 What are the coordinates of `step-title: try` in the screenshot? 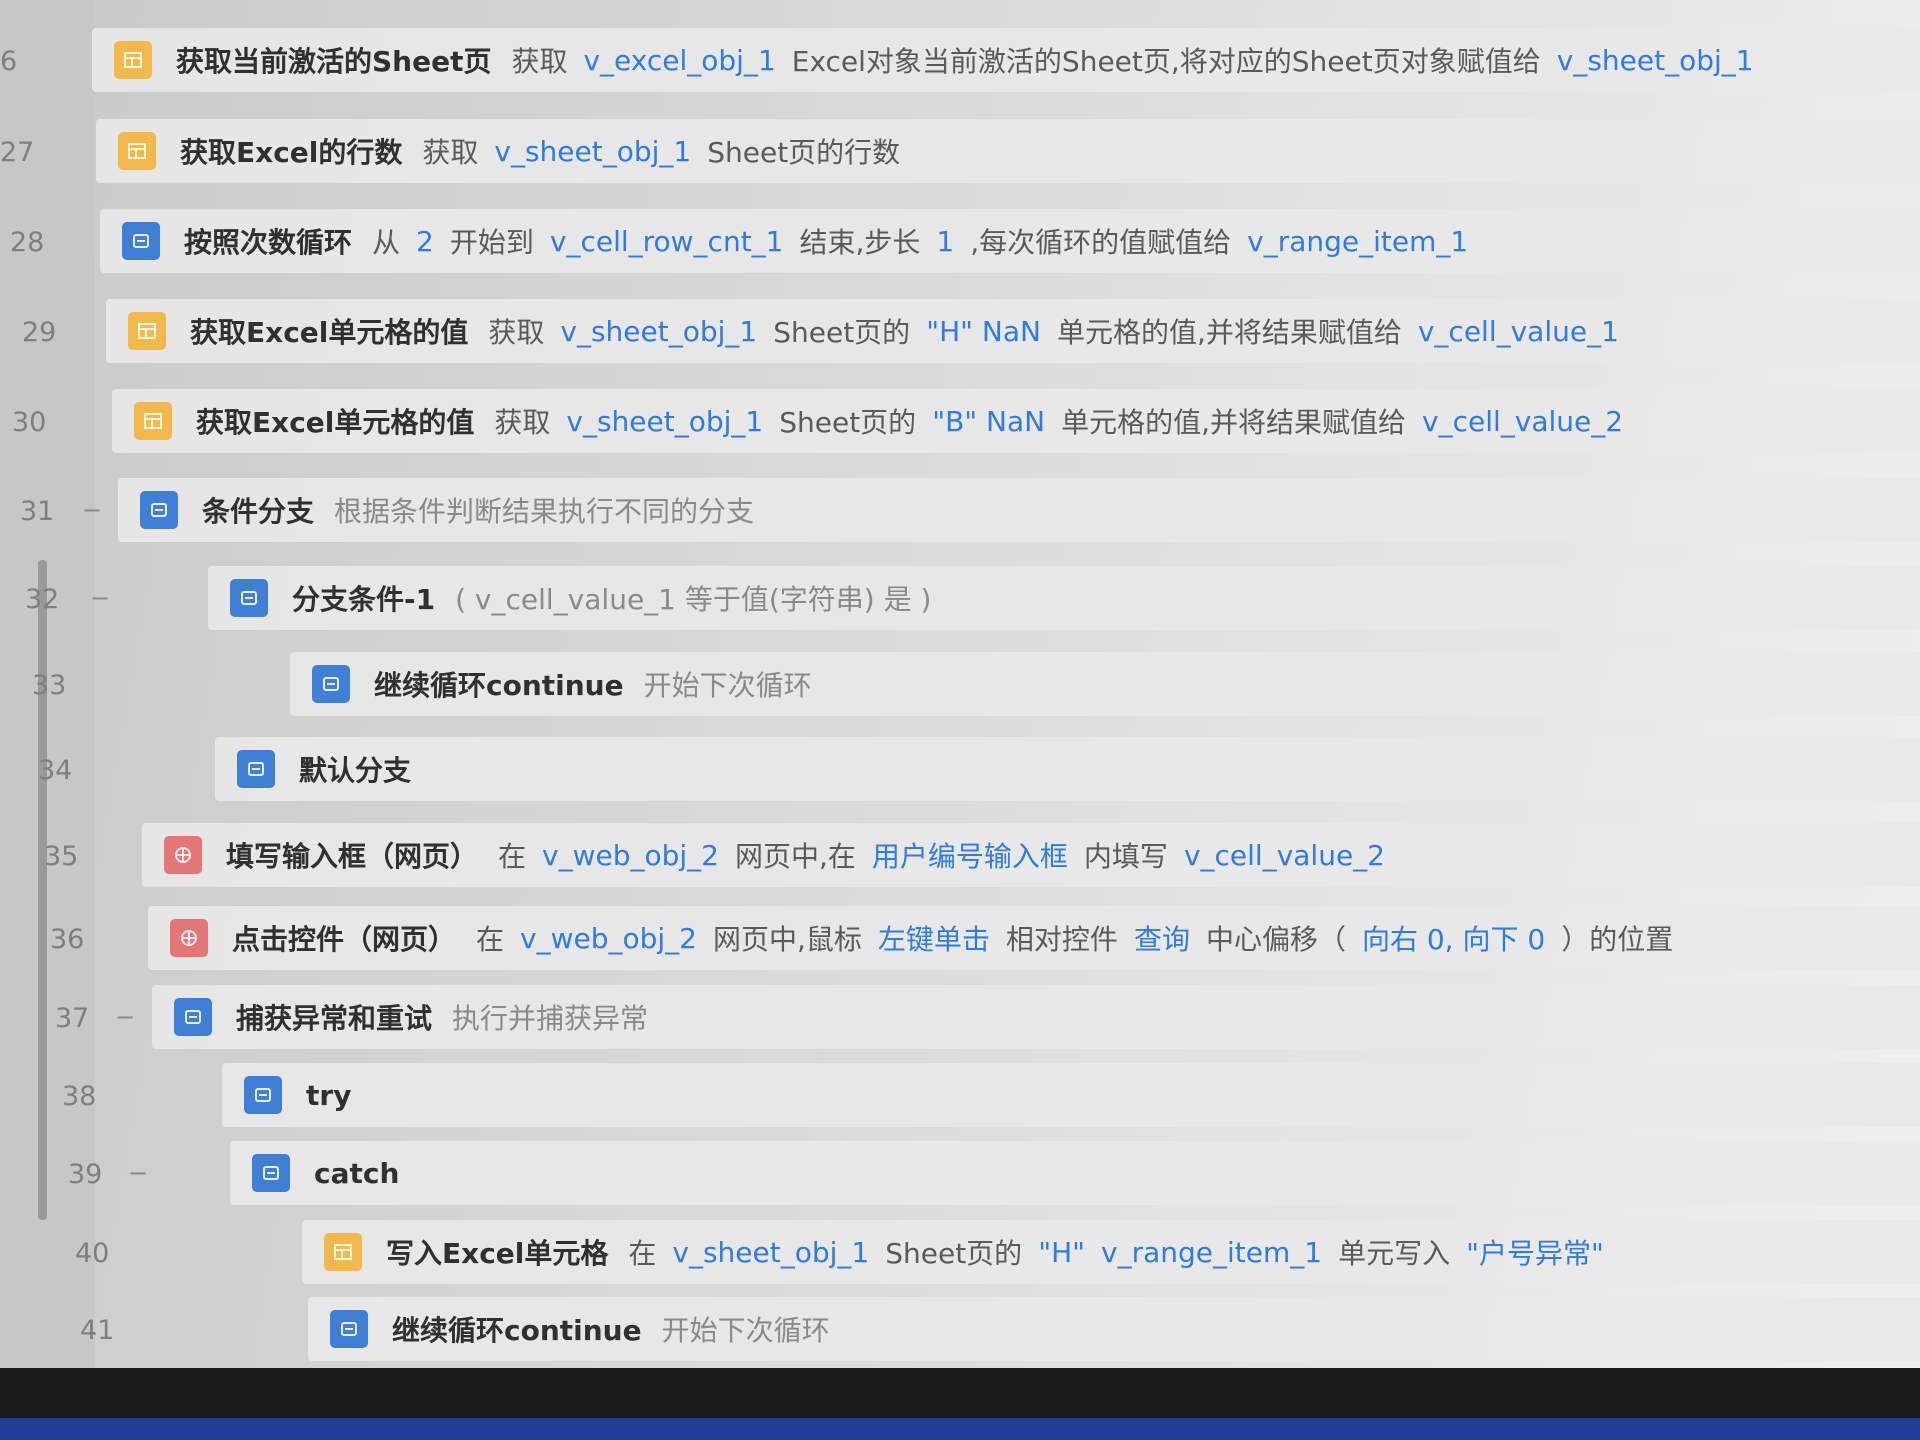 It's located at (329, 1095).